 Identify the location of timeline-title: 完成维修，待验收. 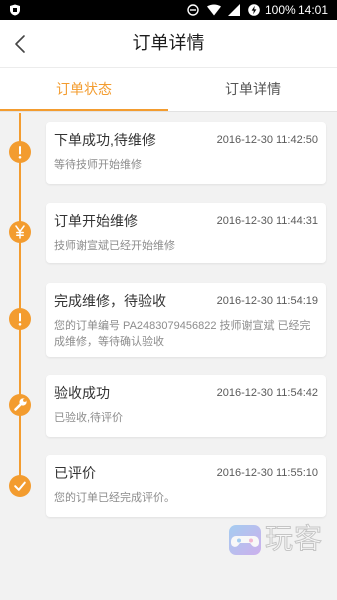
(110, 301).